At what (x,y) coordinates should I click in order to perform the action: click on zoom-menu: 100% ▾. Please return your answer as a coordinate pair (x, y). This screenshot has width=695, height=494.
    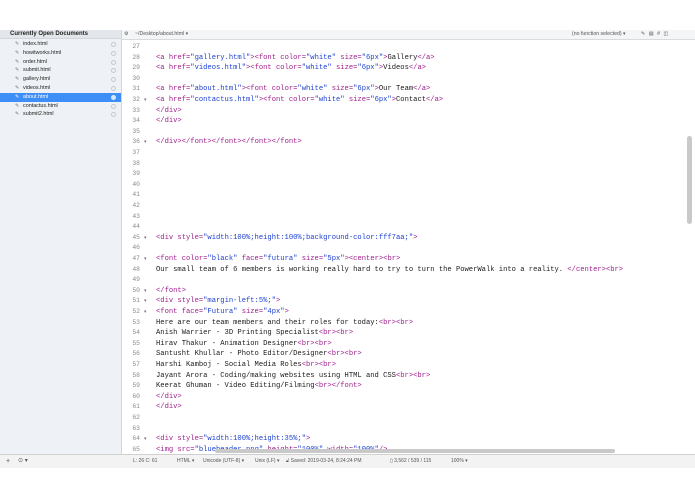
    Looking at the image, I should click on (459, 461).